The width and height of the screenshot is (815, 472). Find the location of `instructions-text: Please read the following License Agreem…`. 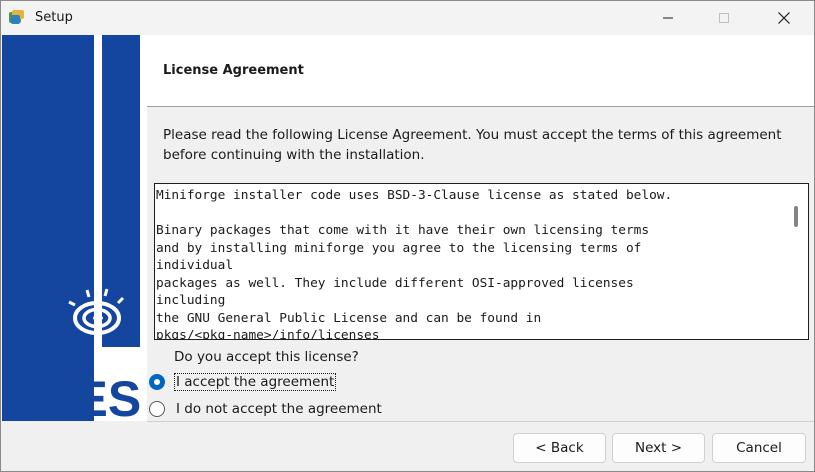

instructions-text: Please read the following License Agreem… is located at coordinates (472, 145).